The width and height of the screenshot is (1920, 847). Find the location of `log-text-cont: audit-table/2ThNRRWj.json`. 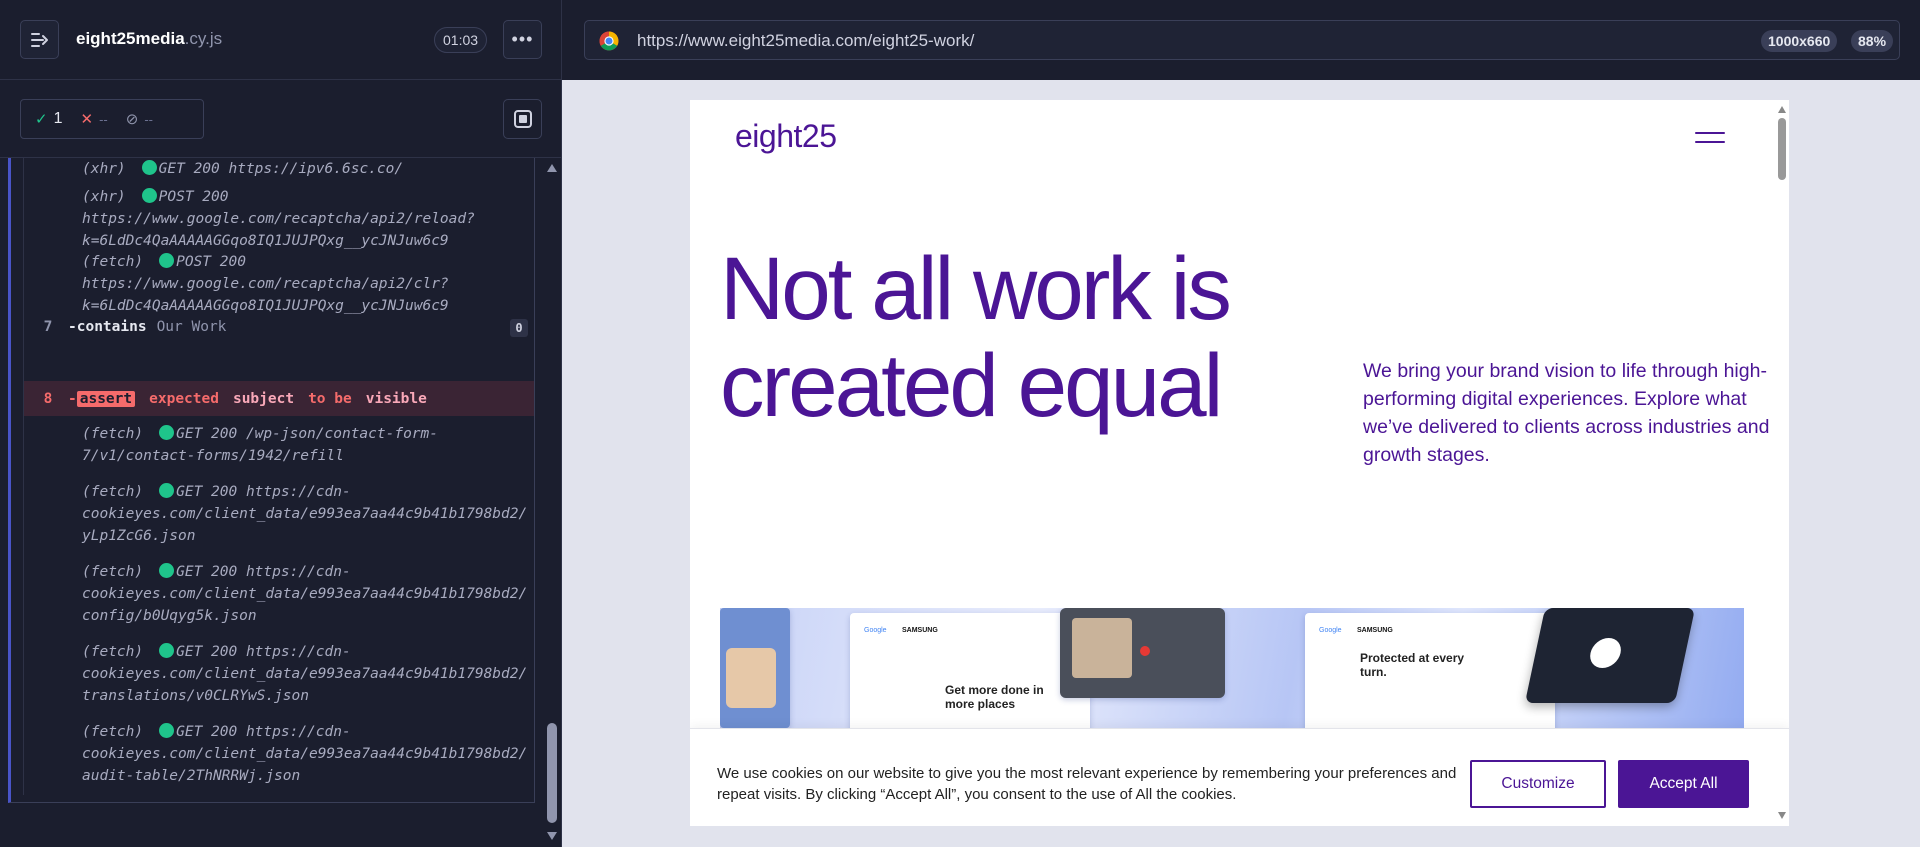

log-text-cont: audit-table/2ThNRRWj.json is located at coordinates (191, 776).